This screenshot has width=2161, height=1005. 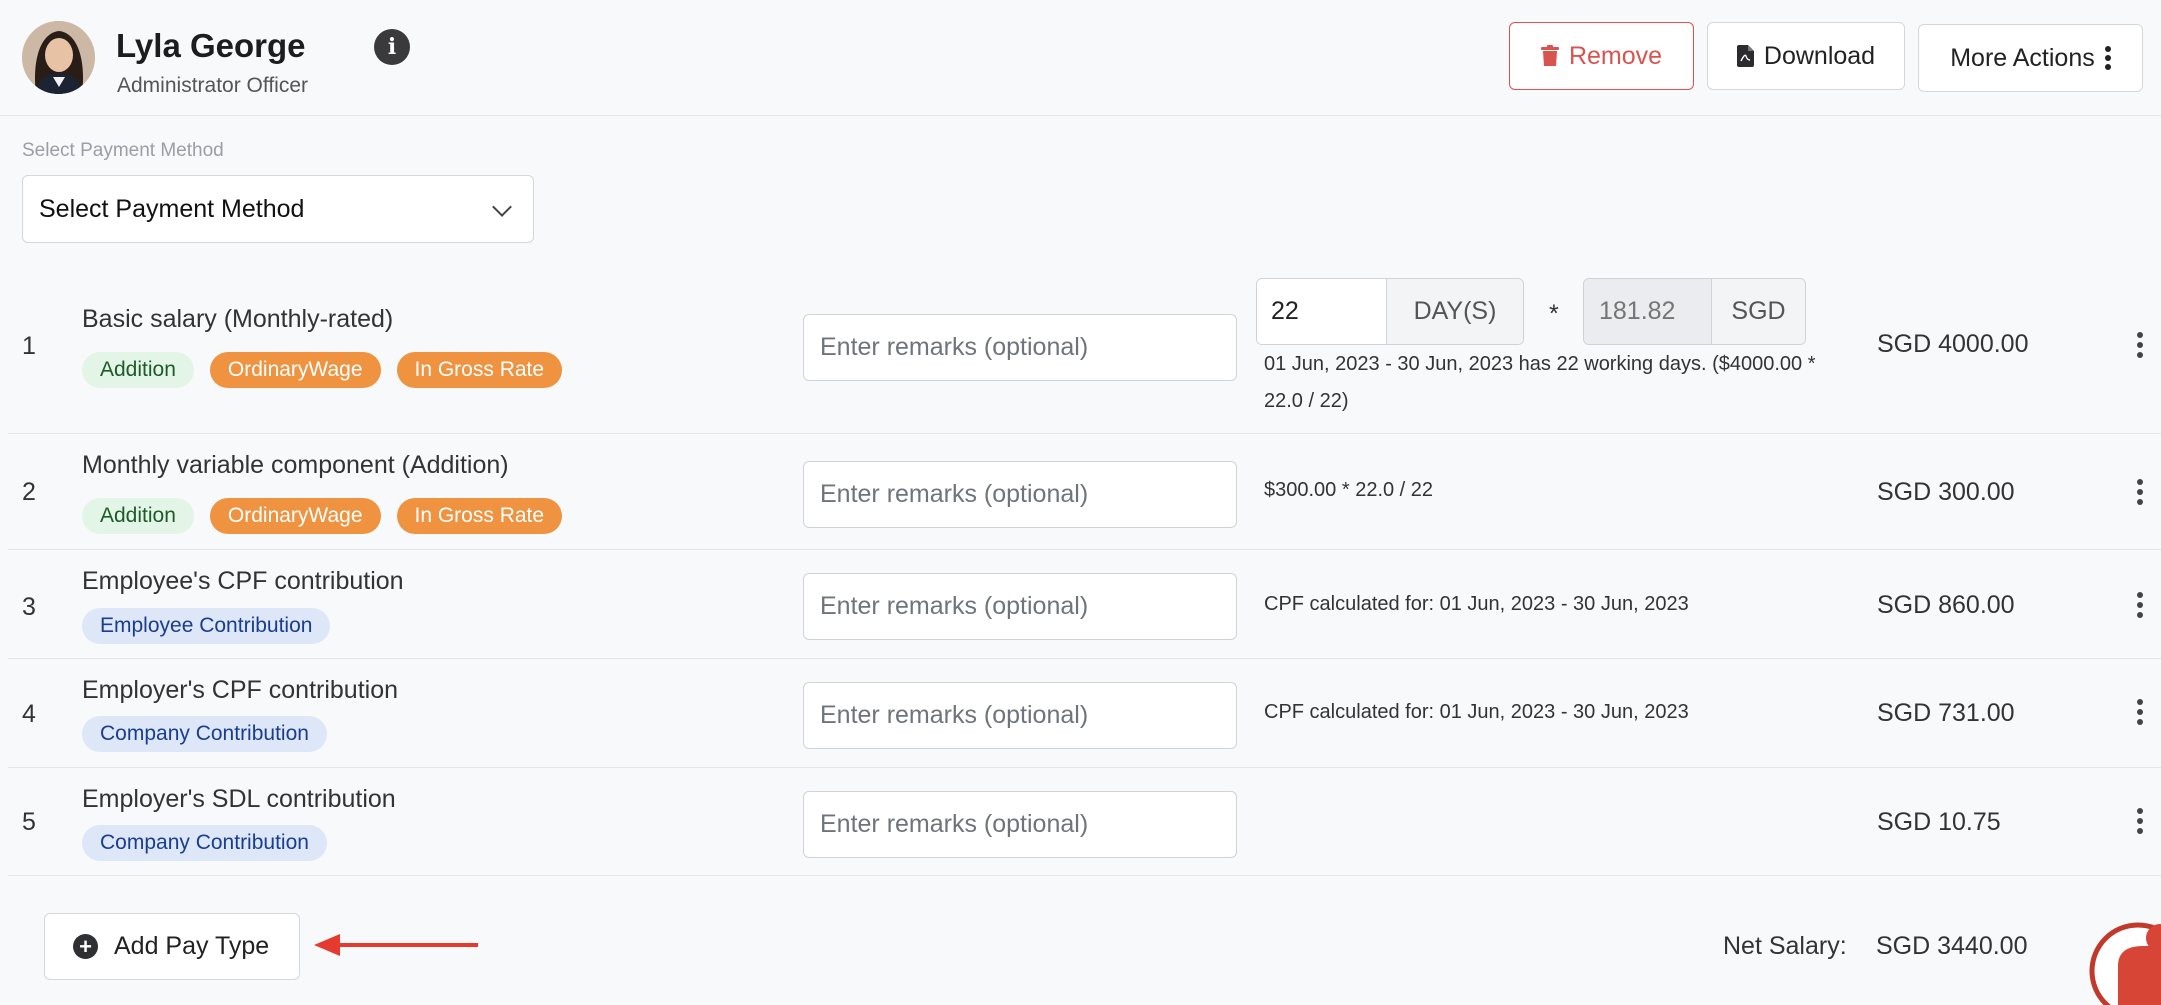 I want to click on add-pay-type-button: + Add Pay Type, so click(x=172, y=946).